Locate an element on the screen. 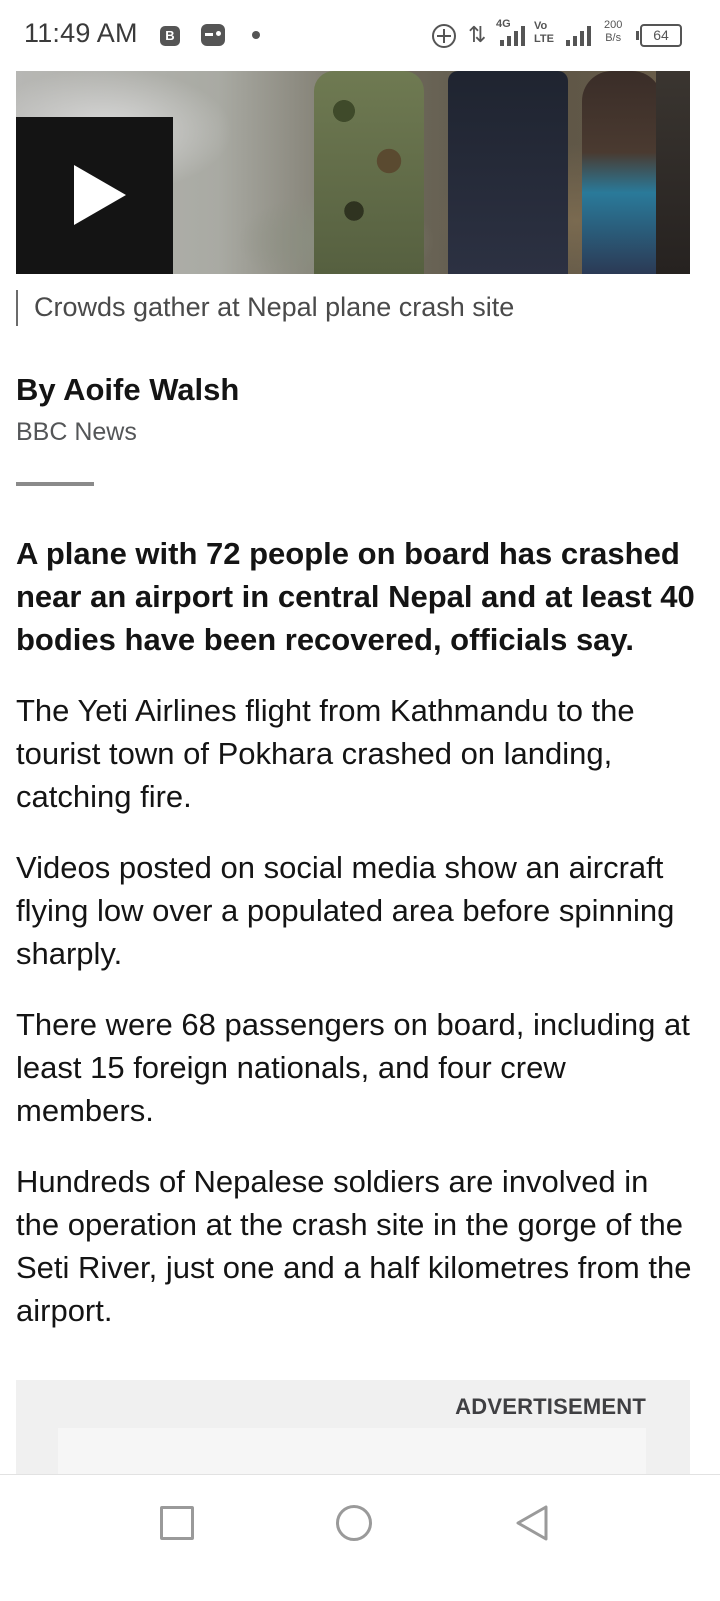 This screenshot has height=1601, width=720. bystander-edge-figure is located at coordinates (673, 172).